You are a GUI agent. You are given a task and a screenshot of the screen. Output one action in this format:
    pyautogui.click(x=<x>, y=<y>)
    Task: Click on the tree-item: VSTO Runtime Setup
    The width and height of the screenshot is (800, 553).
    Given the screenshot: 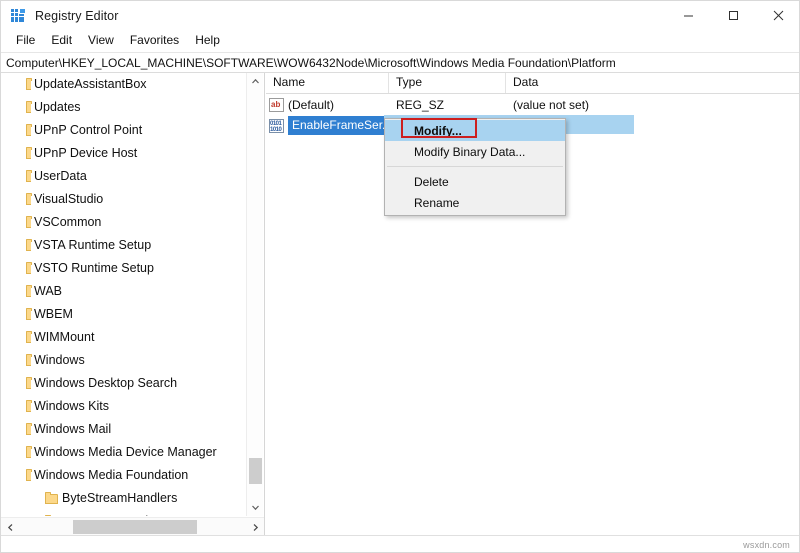 What is the action you would take?
    pyautogui.click(x=120, y=268)
    